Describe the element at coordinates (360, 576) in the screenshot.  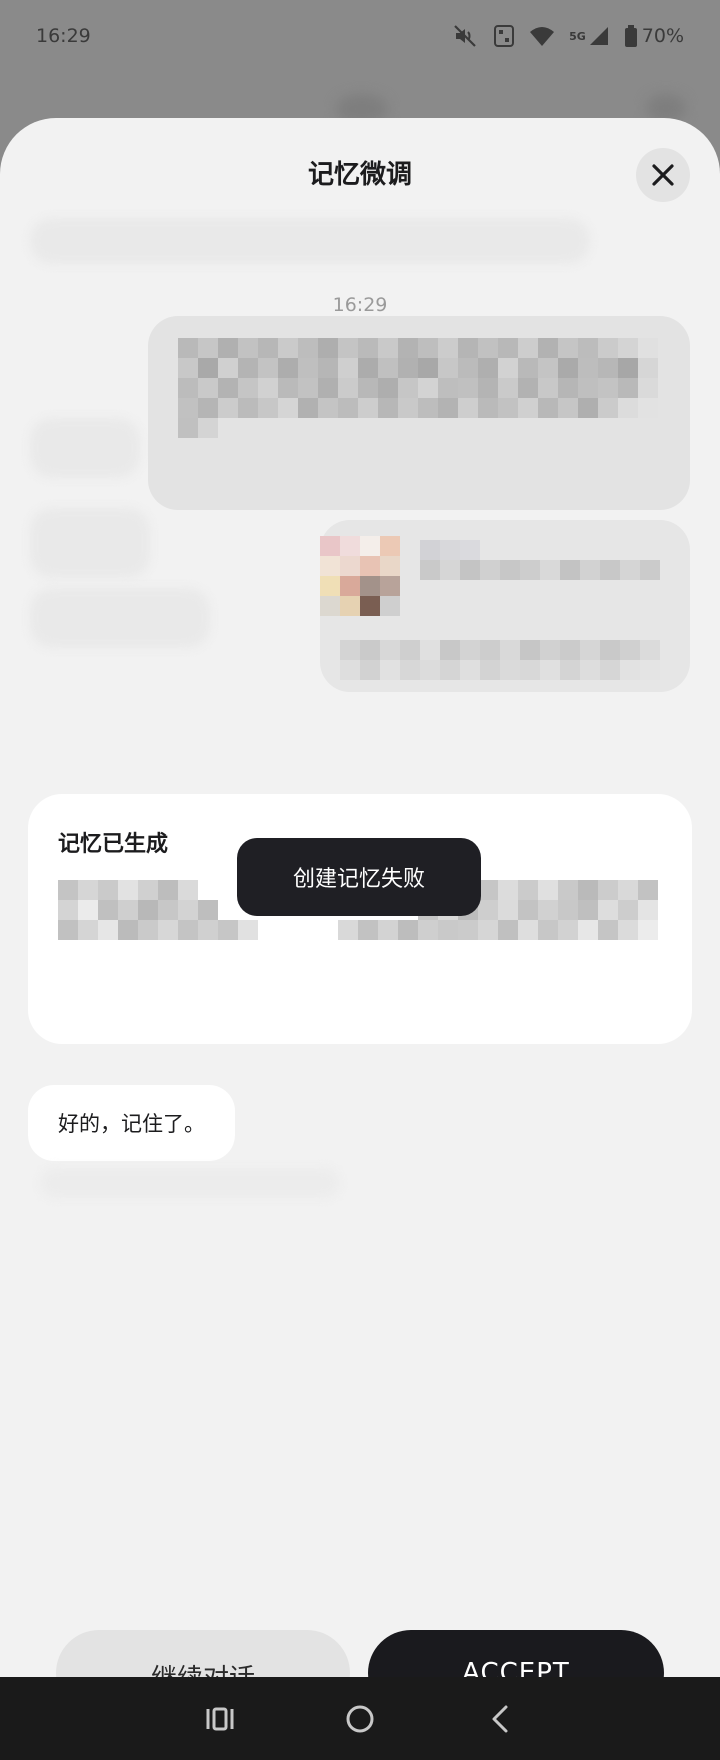
I see `pixelated-image` at that location.